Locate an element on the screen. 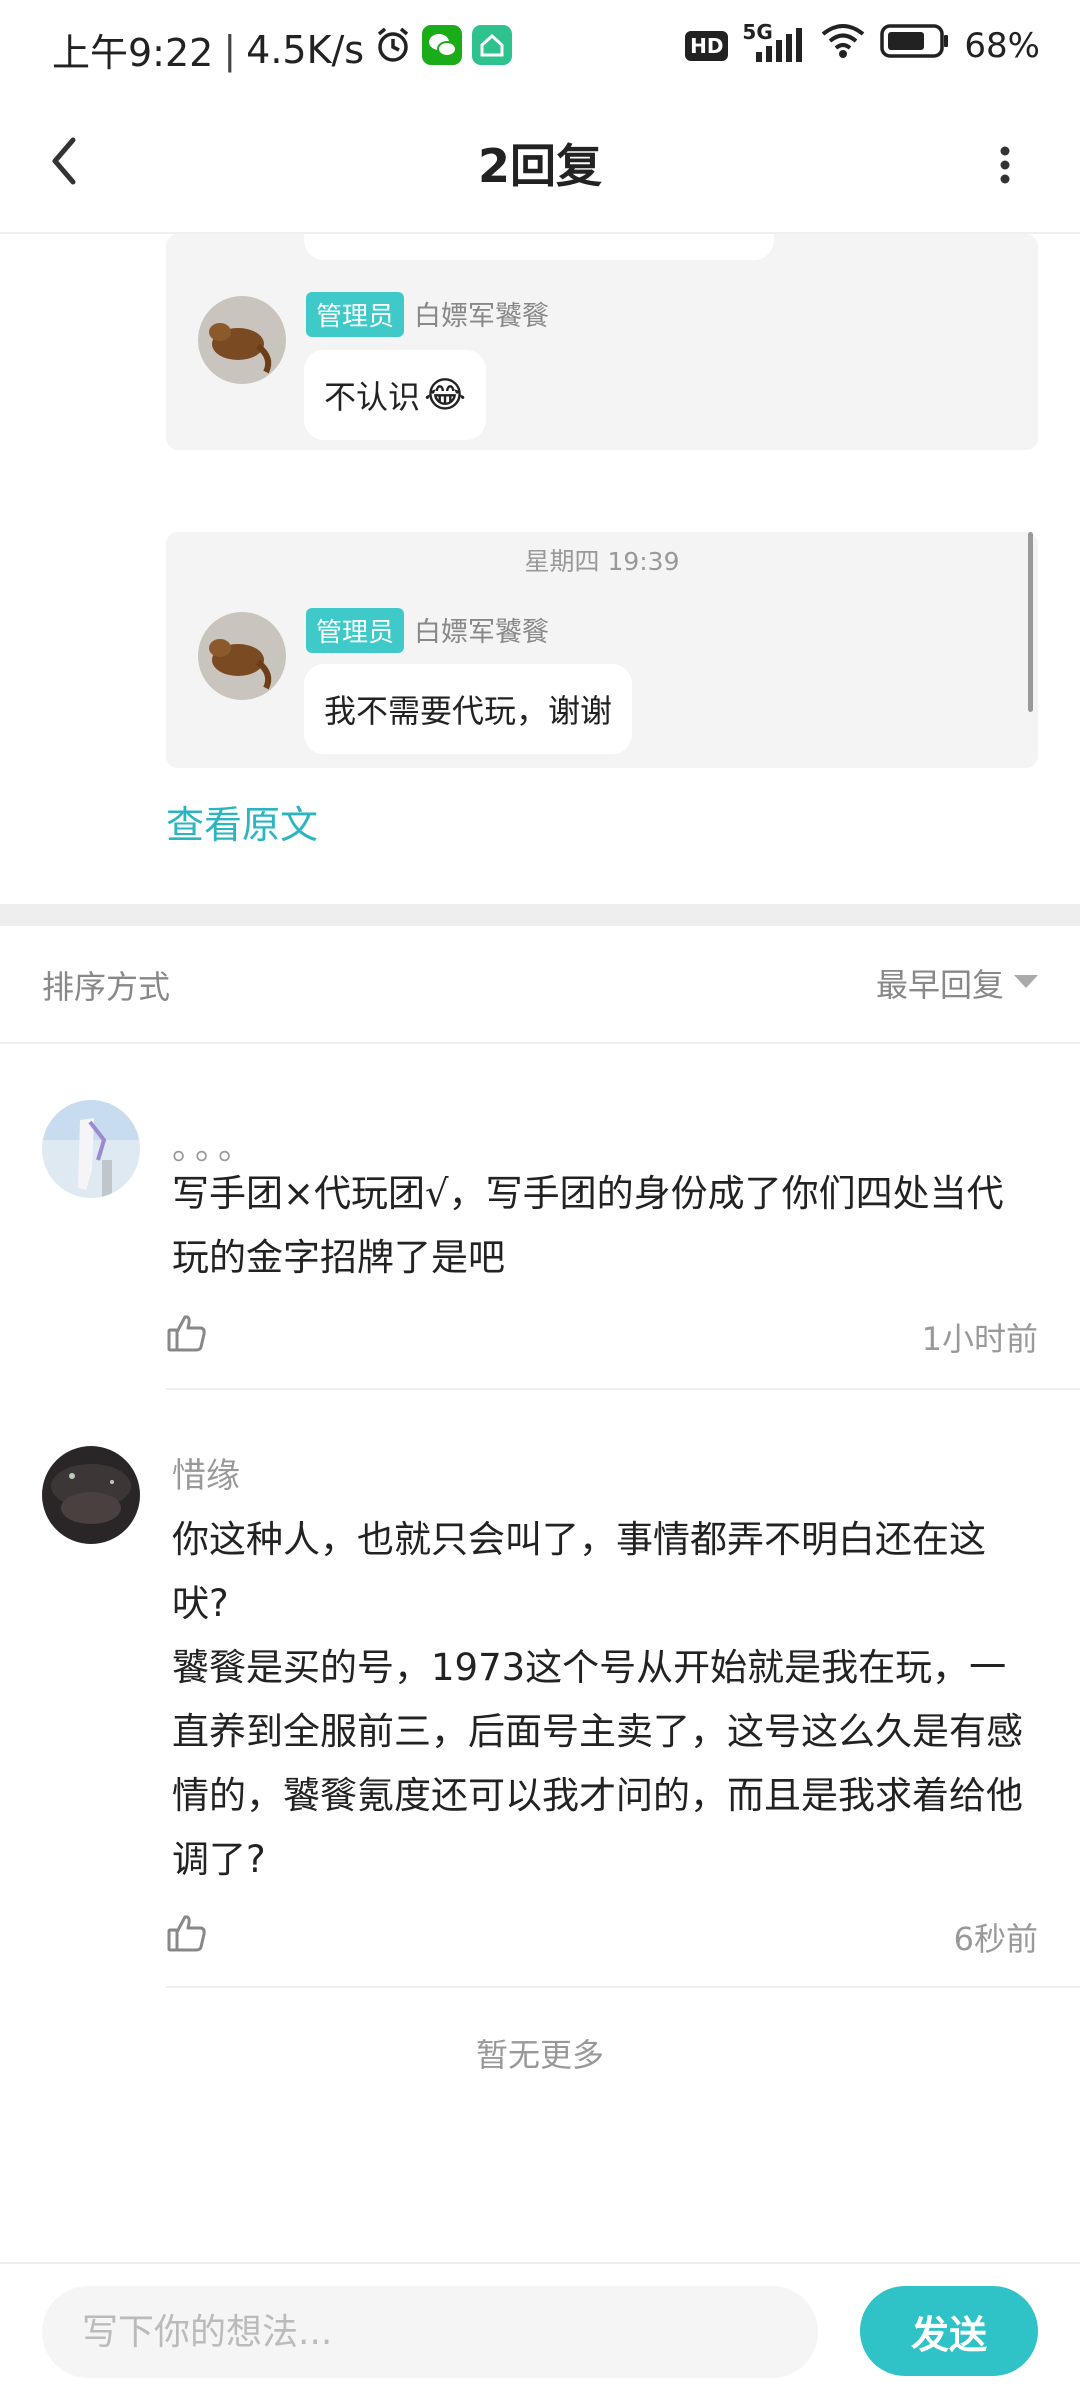 The height and width of the screenshot is (2402, 1080). page-title: 2回复 is located at coordinates (539, 166).